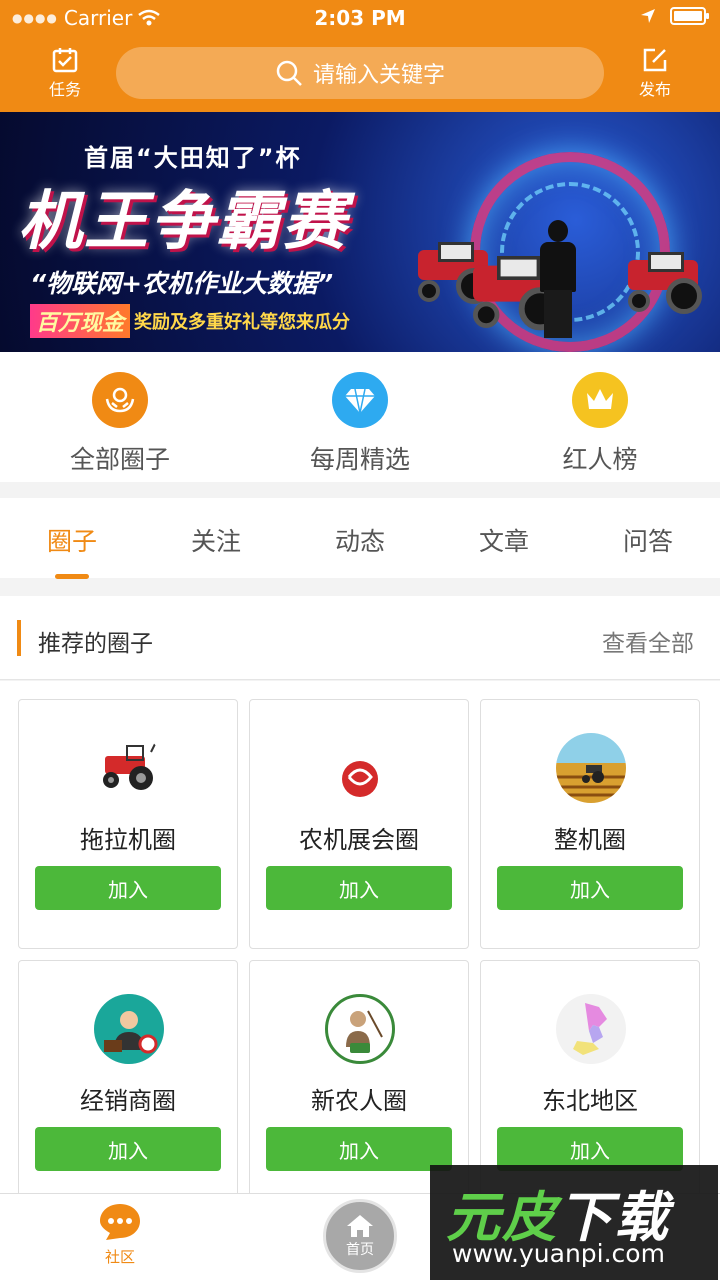 The width and height of the screenshot is (720, 1280). I want to click on circle-name: 经销商圈, so click(128, 1101).